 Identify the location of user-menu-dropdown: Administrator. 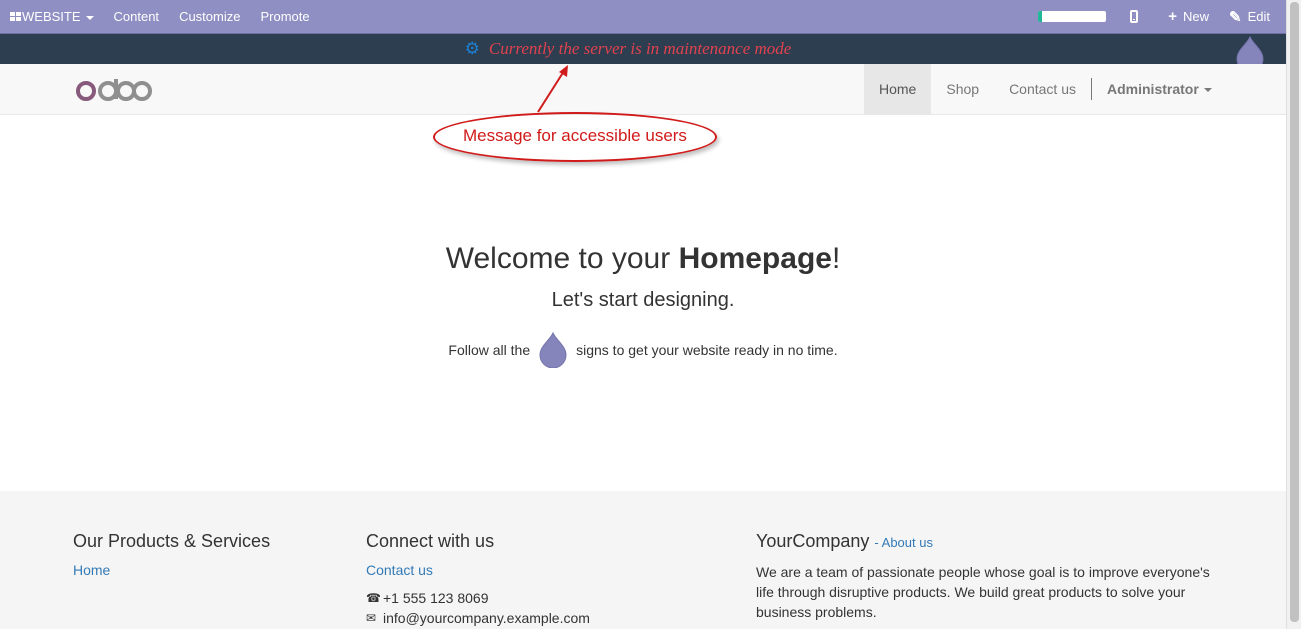
(1159, 89).